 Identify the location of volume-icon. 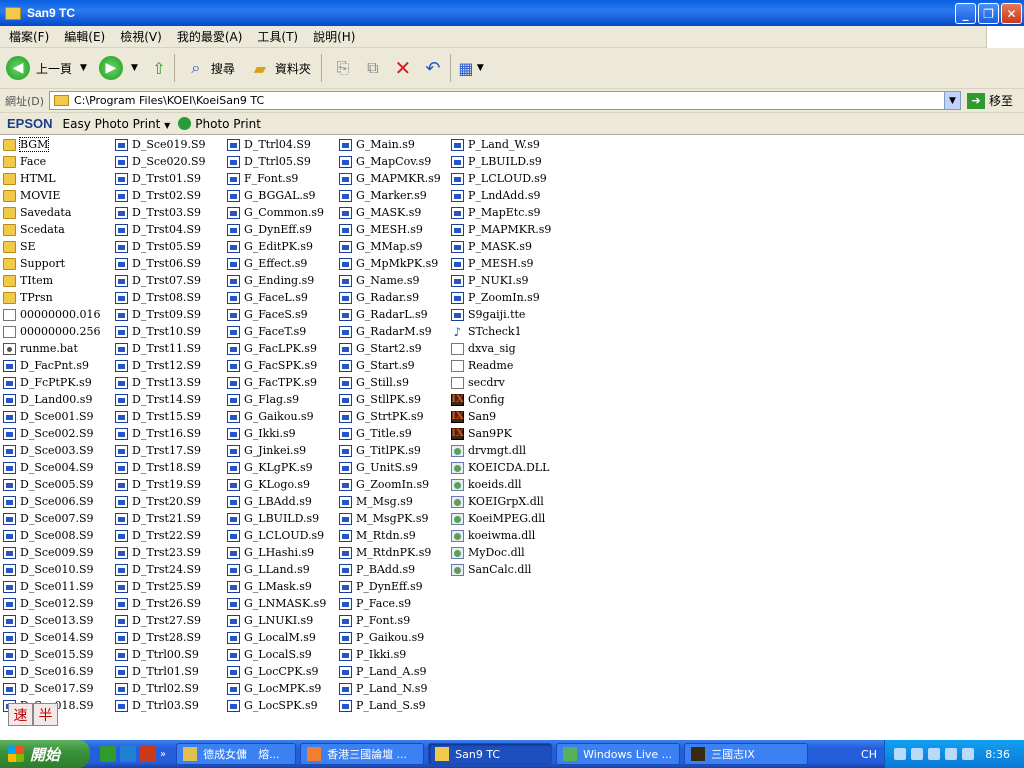
(934, 754).